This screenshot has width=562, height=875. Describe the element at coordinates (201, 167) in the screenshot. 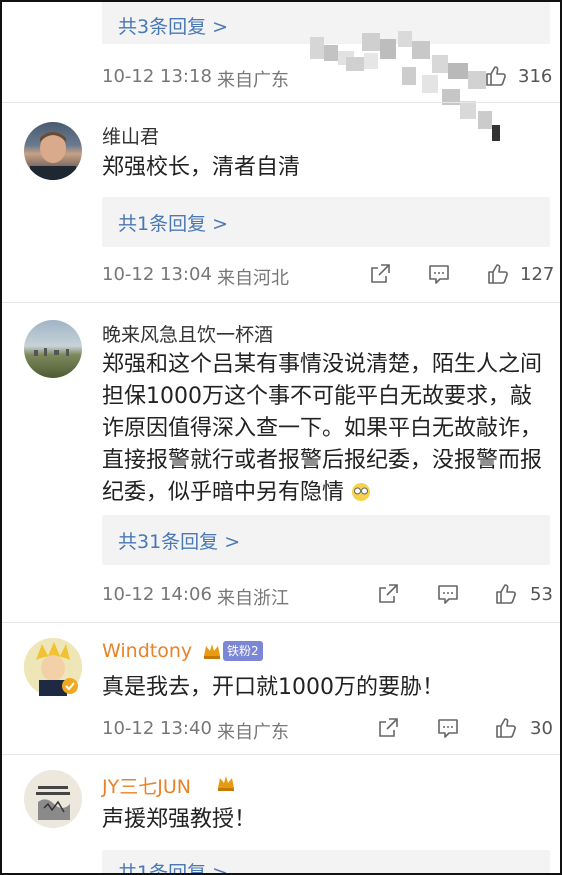

I see `comment-text: 郑强校长，清者自清` at that location.